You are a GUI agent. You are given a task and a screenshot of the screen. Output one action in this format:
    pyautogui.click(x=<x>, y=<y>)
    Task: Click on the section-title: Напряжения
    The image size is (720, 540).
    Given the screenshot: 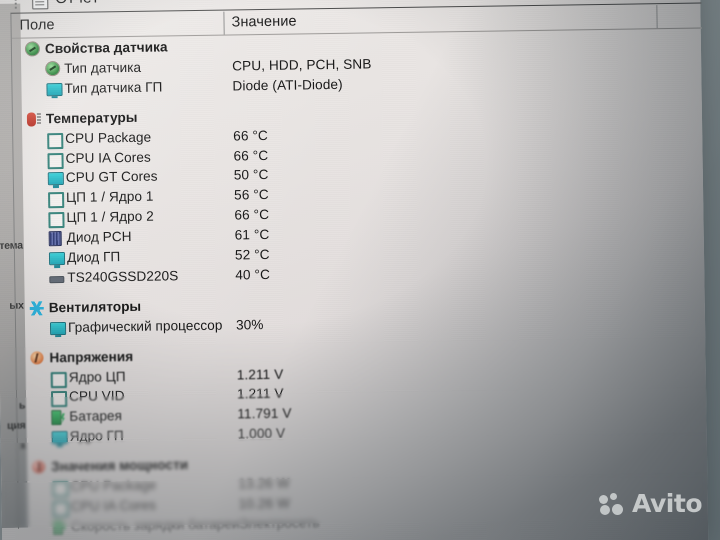 What is the action you would take?
    pyautogui.click(x=91, y=356)
    